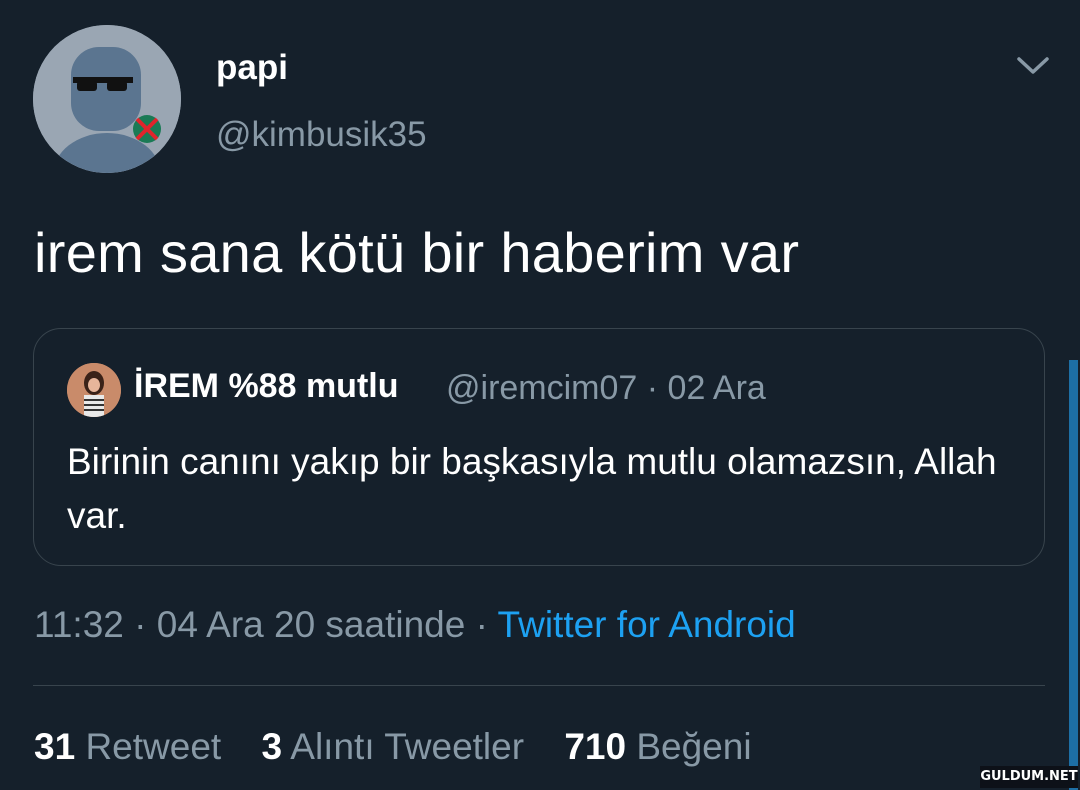 This screenshot has height=790, width=1080. What do you see at coordinates (94, 390) in the screenshot?
I see `quoted-author-avatar` at bounding box center [94, 390].